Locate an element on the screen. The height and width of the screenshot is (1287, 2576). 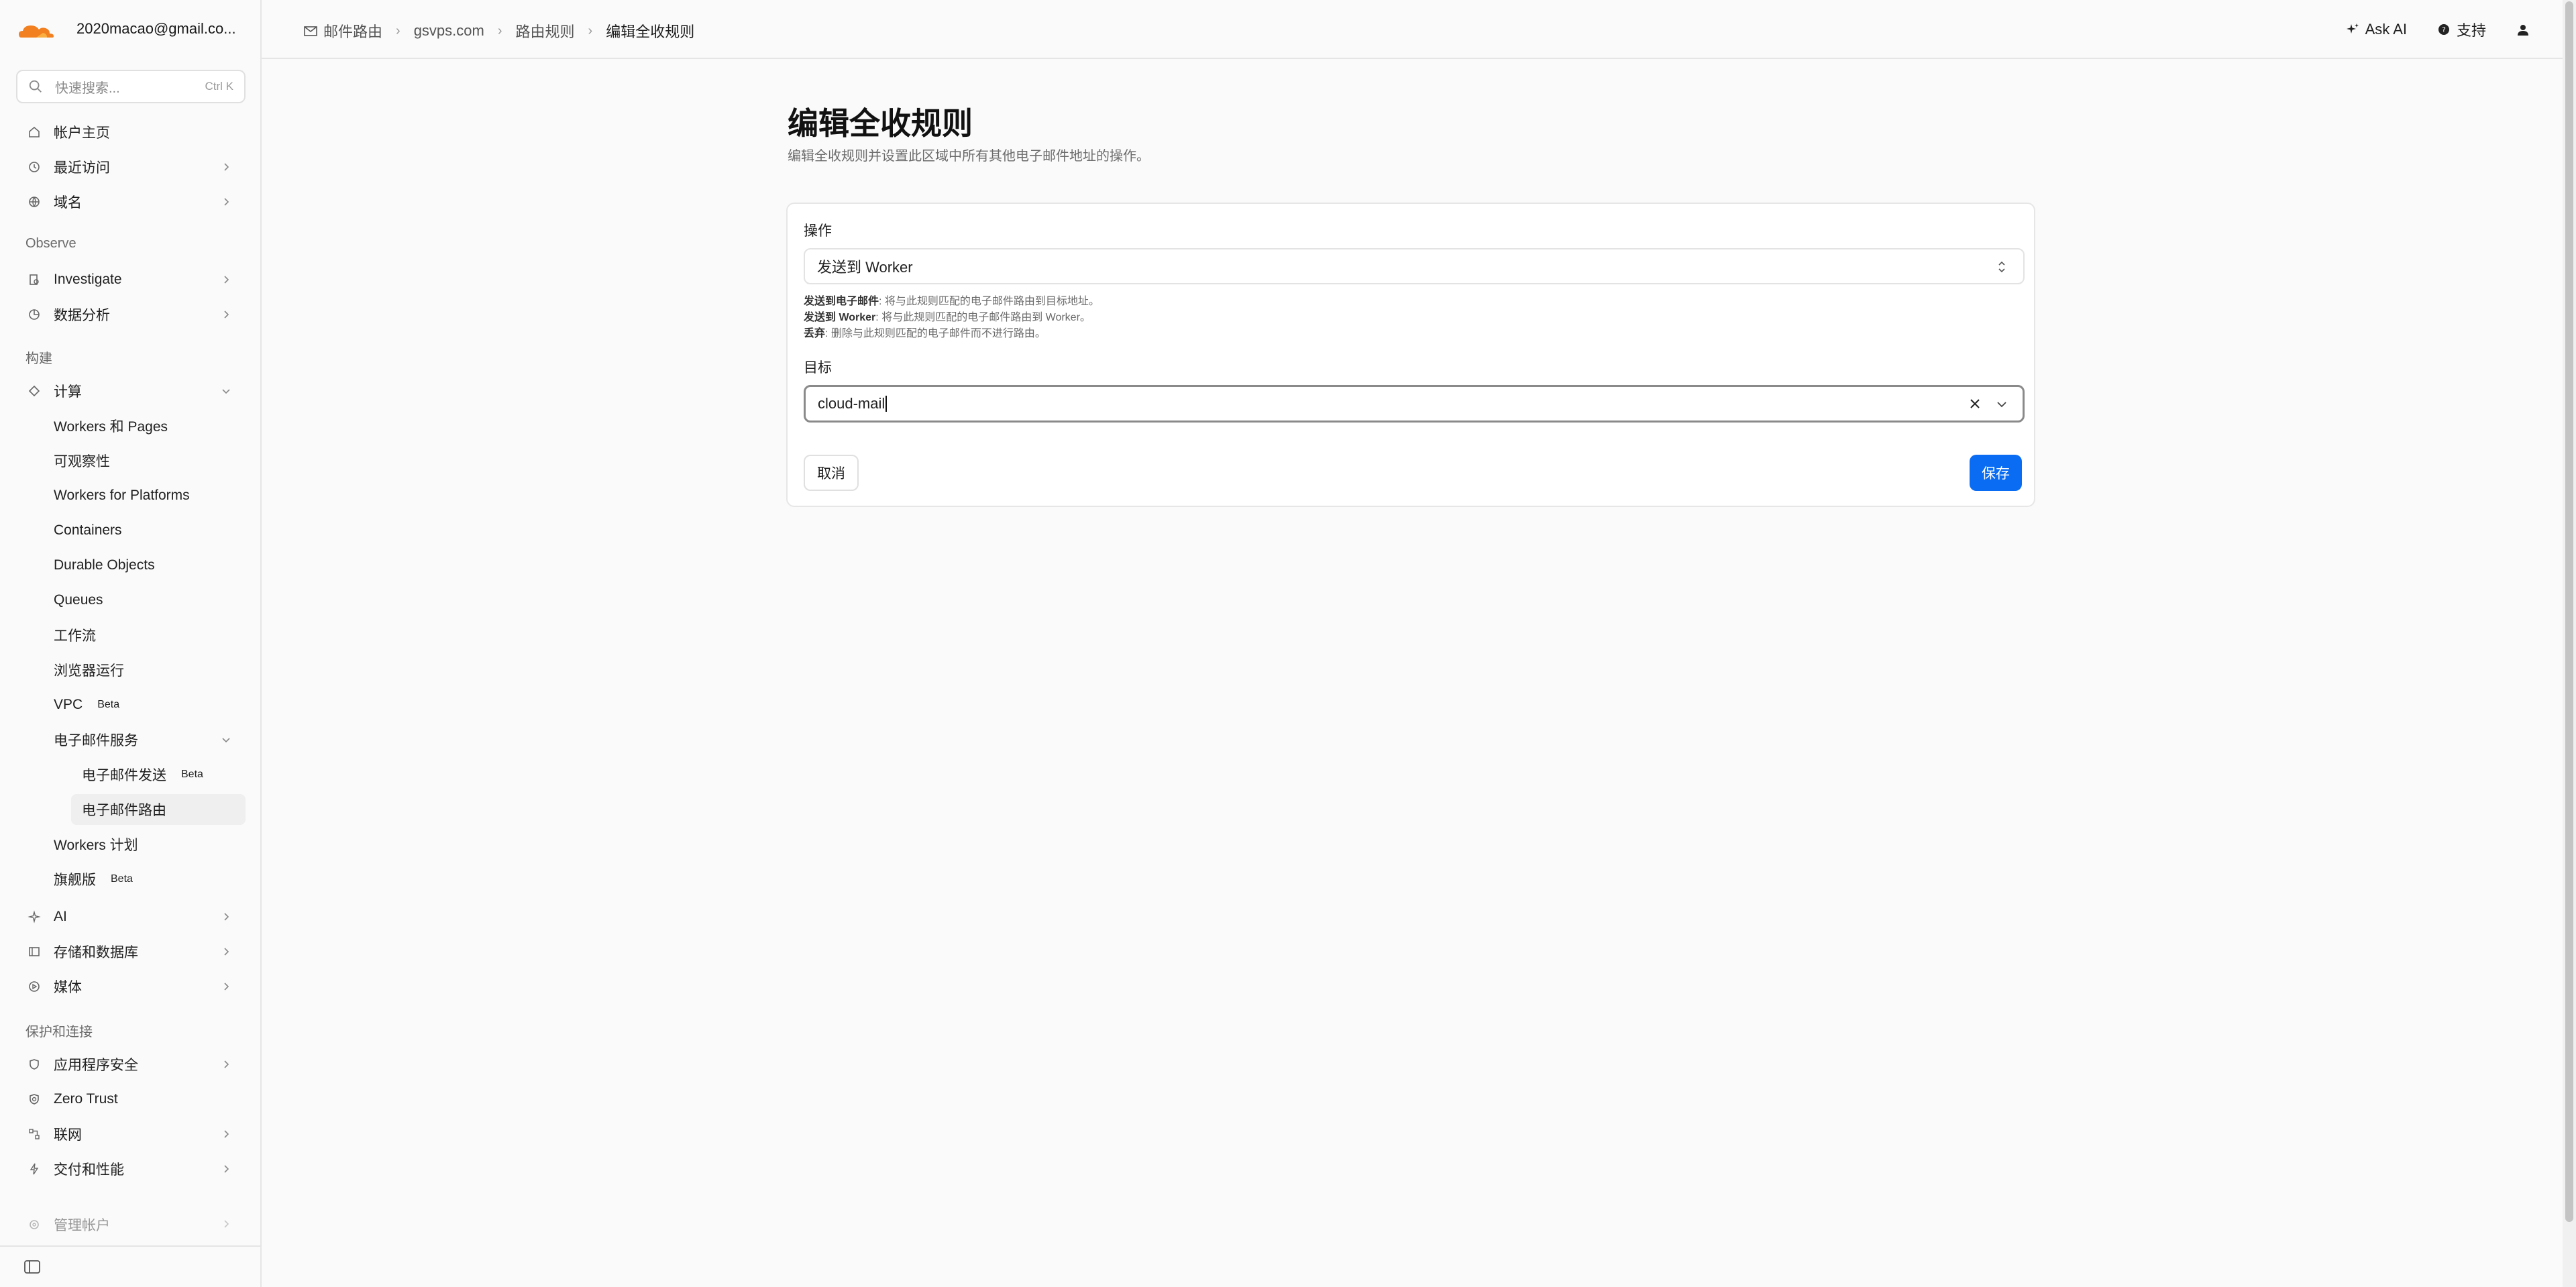
nav-ai: AI is located at coordinates (131, 916).